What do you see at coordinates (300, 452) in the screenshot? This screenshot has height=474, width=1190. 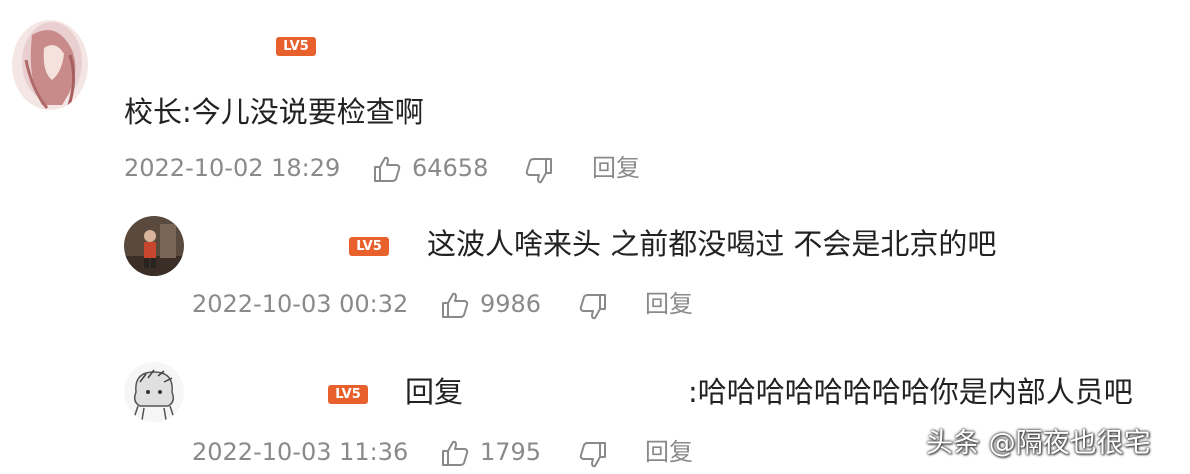 I see `comment-timestamp: 2022-10-03 11:36` at bounding box center [300, 452].